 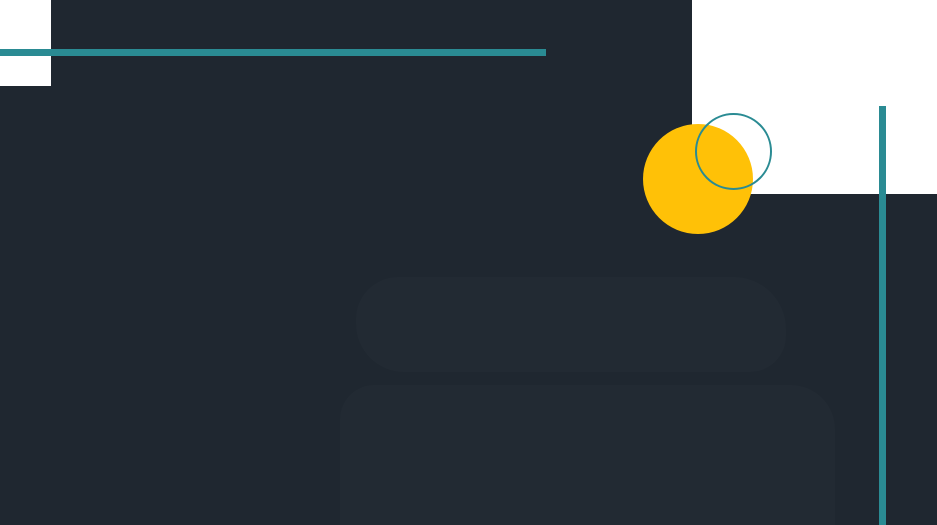 What do you see at coordinates (273, 52) in the screenshot?
I see `teal-bar-horizontal` at bounding box center [273, 52].